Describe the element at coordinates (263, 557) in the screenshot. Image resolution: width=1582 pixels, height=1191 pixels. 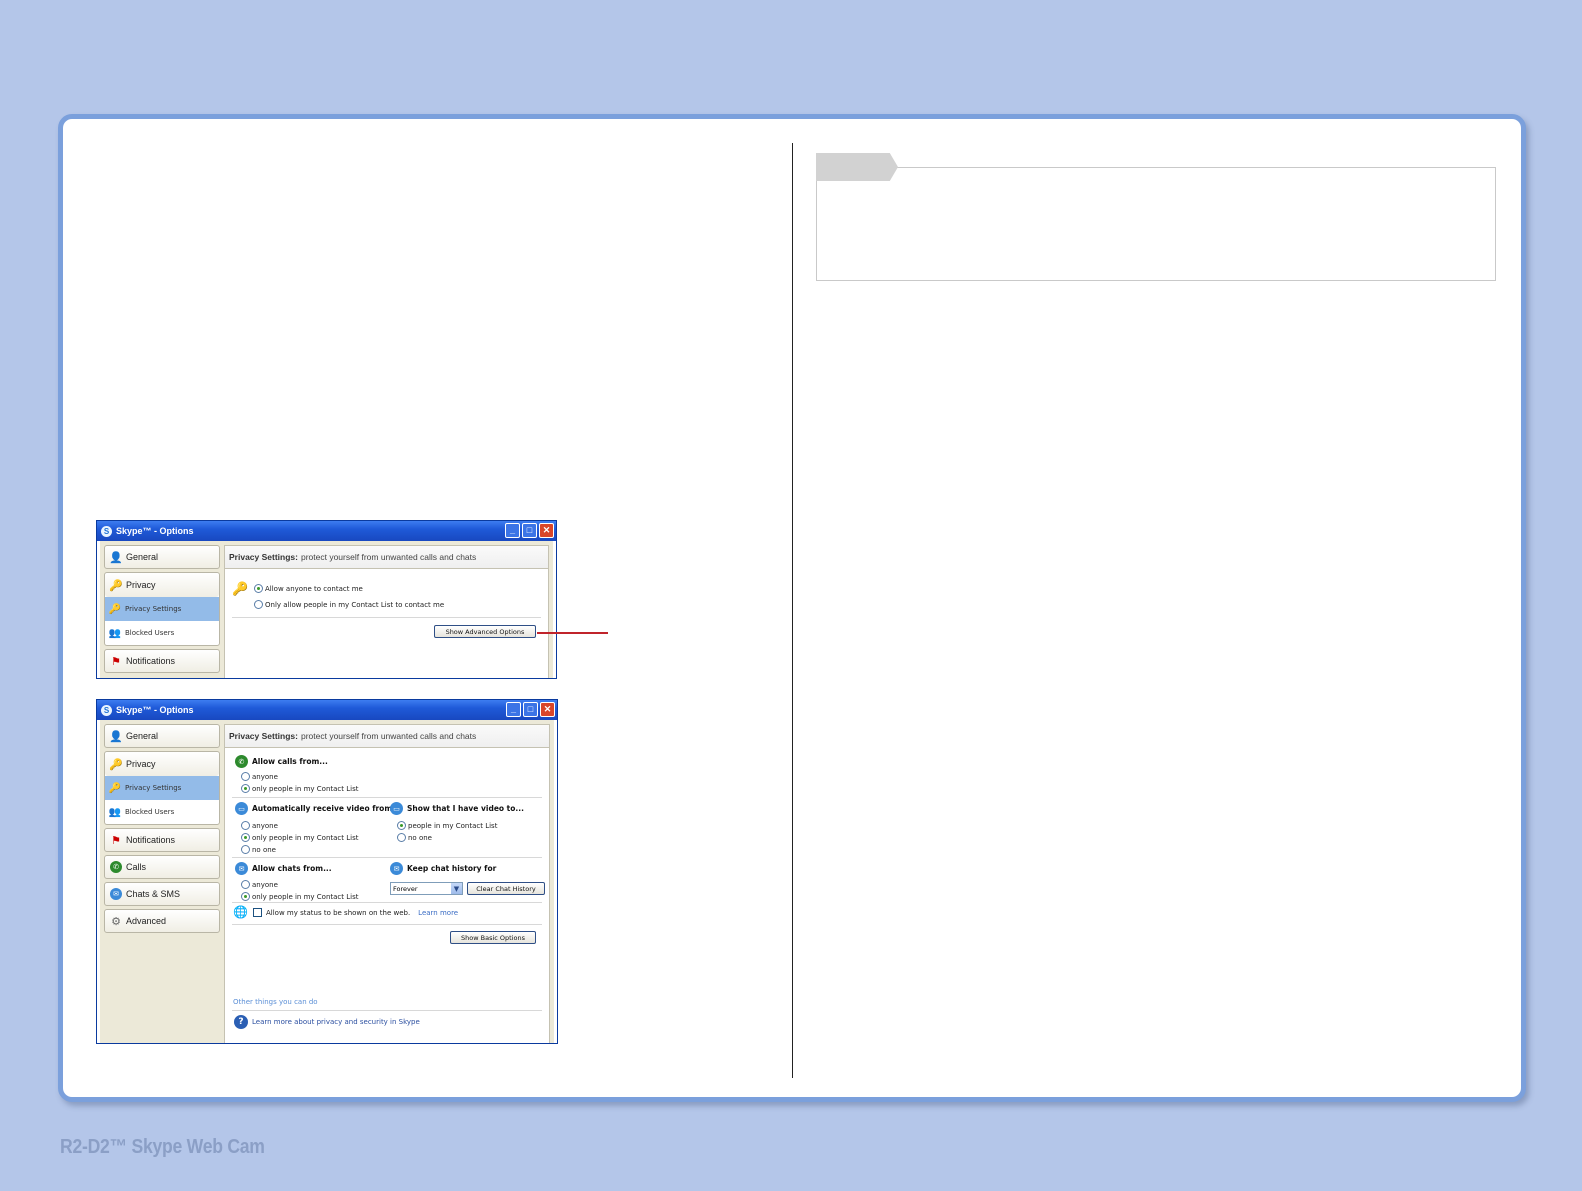
I see `panel-header-title: Privacy Settings:` at that location.